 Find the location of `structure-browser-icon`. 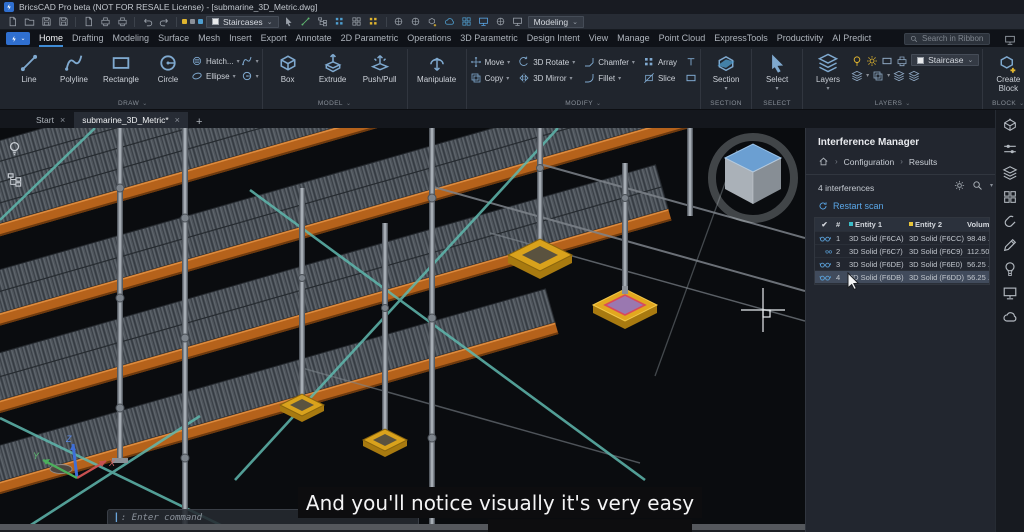

structure-browser-icon is located at coordinates (14, 179).